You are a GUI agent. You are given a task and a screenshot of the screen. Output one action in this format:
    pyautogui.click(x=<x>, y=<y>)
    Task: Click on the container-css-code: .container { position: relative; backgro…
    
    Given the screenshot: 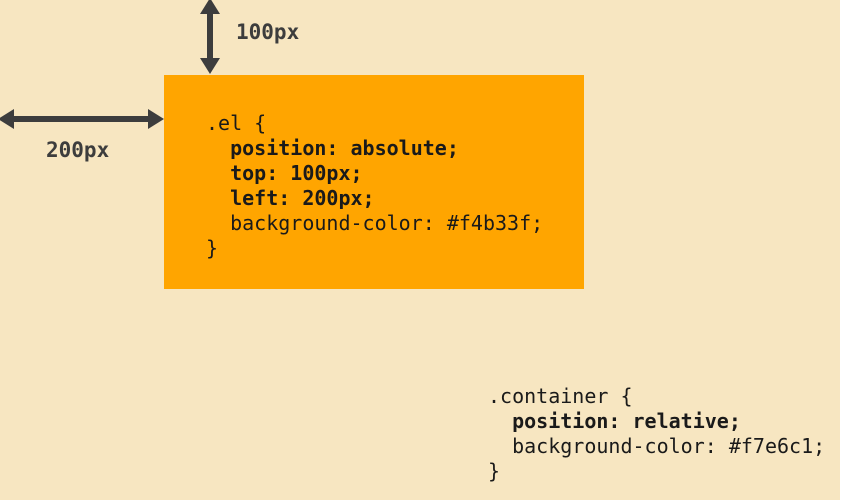 What is the action you would take?
    pyautogui.click(x=656, y=434)
    